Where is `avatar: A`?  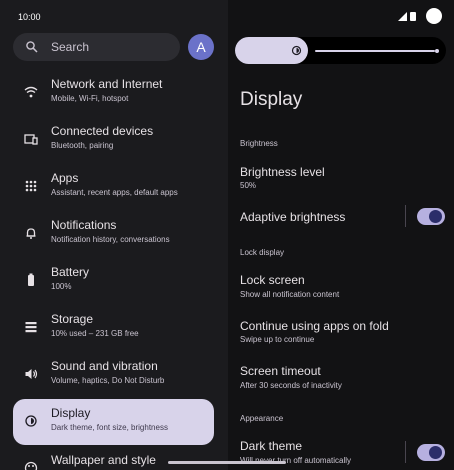 avatar: A is located at coordinates (201, 47).